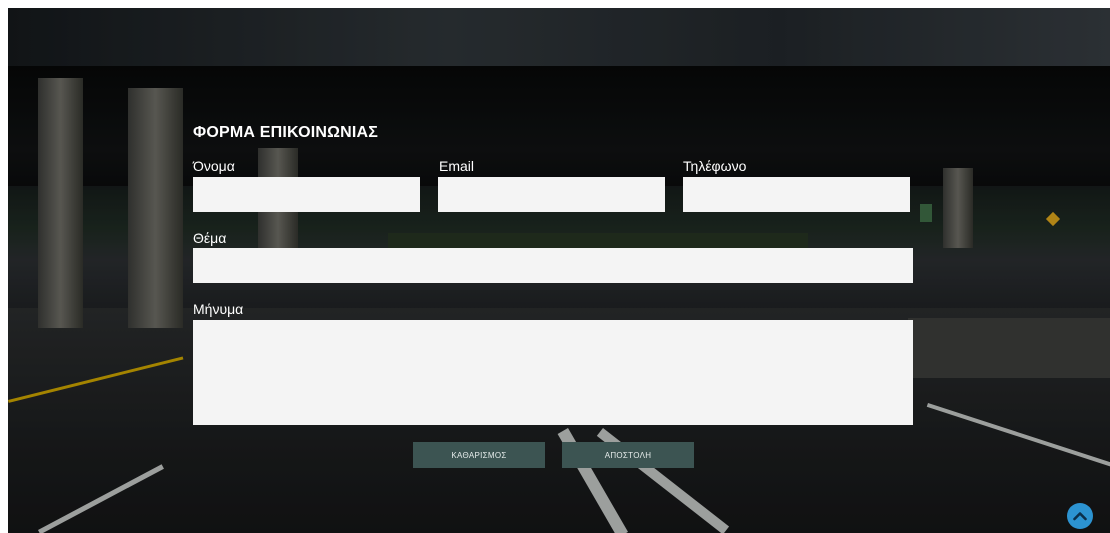 This screenshot has height=533, width=1110. Describe the element at coordinates (628, 455) in the screenshot. I see `submit-button: ΑΠΟΣΤΟΛΗ` at that location.